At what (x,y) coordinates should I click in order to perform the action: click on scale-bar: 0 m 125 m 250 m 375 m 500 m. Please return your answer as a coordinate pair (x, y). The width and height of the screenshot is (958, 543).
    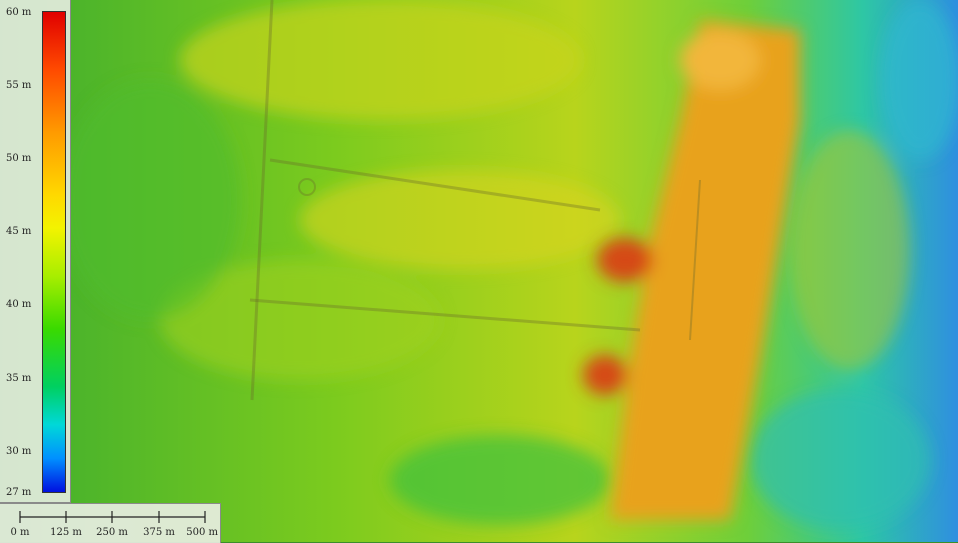
    Looking at the image, I should click on (110, 523).